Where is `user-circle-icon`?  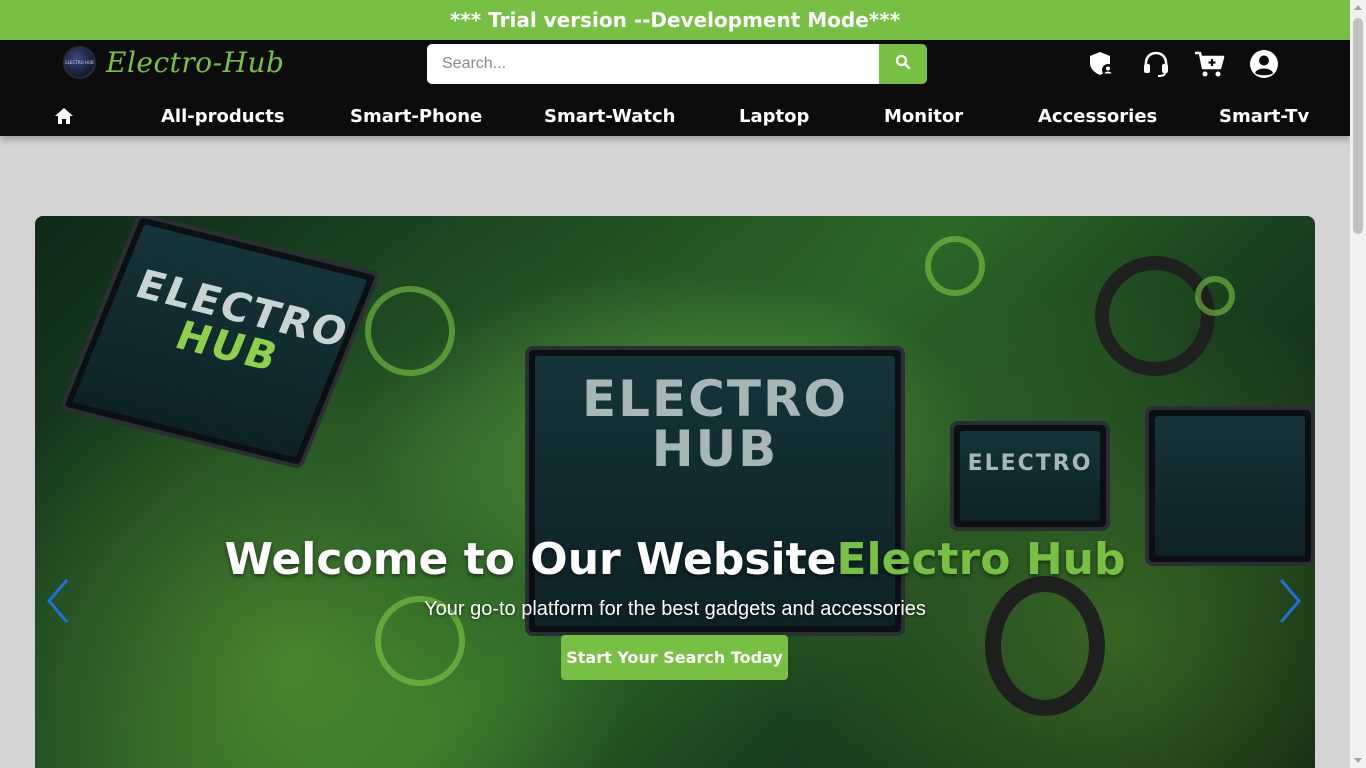 user-circle-icon is located at coordinates (1264, 64).